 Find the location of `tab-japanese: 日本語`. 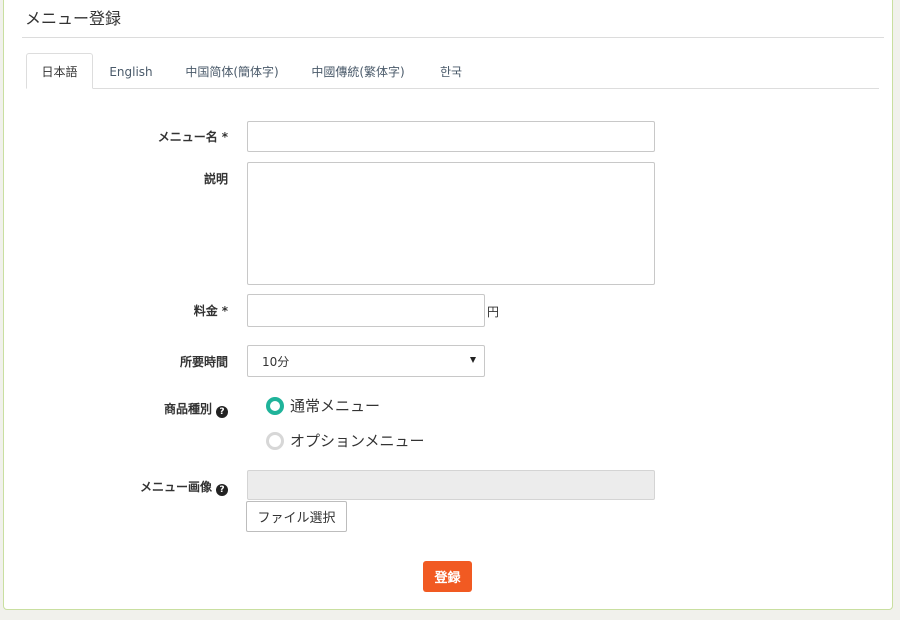

tab-japanese: 日本語 is located at coordinates (59, 71).